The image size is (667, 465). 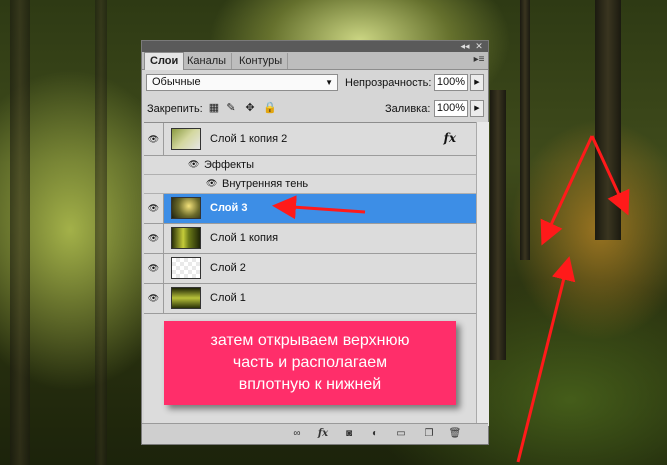 What do you see at coordinates (319, 207) in the screenshot?
I see `arrow-to-layer` at bounding box center [319, 207].